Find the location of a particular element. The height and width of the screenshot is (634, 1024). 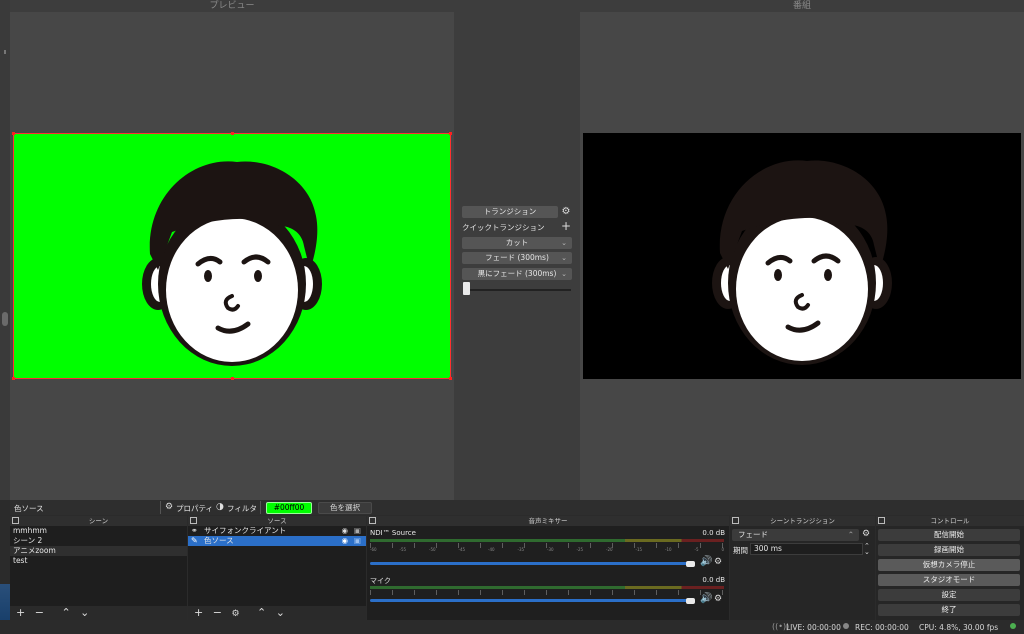

source-item: ⚭ サイフォンクライアント ◉ ▣ is located at coordinates (277, 531).